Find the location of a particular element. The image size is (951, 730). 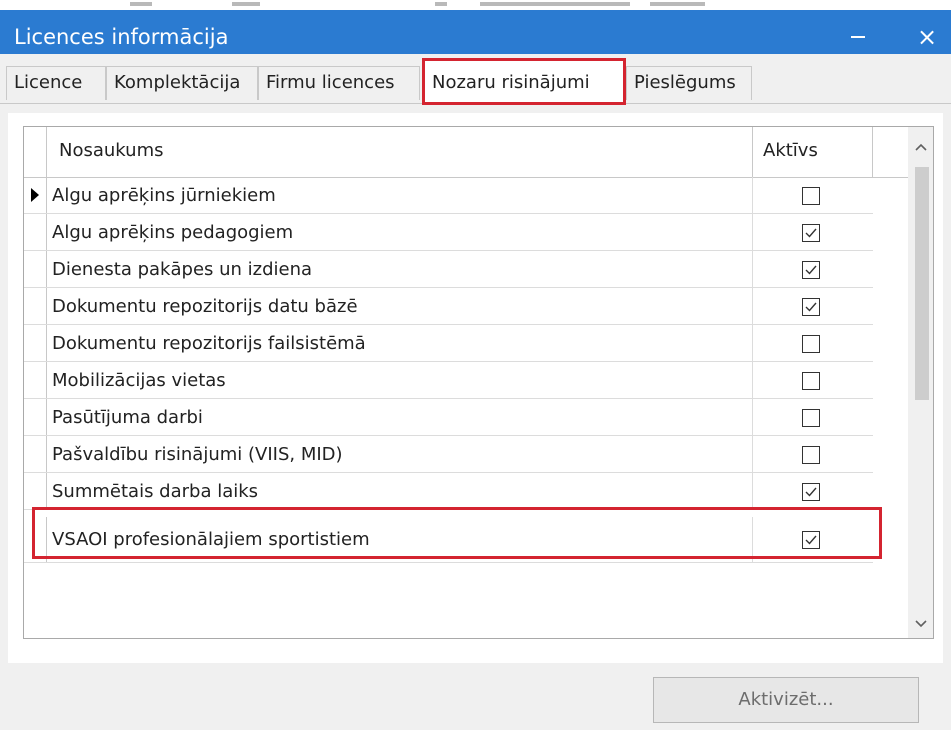

tab-licence: Licence is located at coordinates (56, 83).